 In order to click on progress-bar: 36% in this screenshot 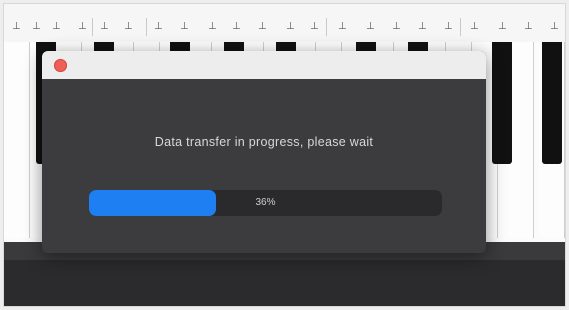, I will do `click(265, 203)`.